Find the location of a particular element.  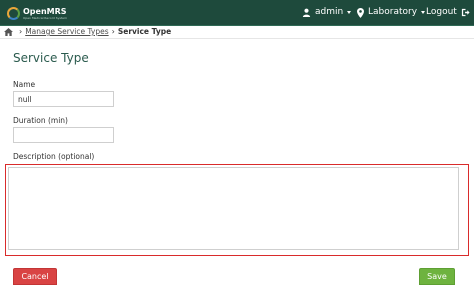

home-icon is located at coordinates (8, 32).